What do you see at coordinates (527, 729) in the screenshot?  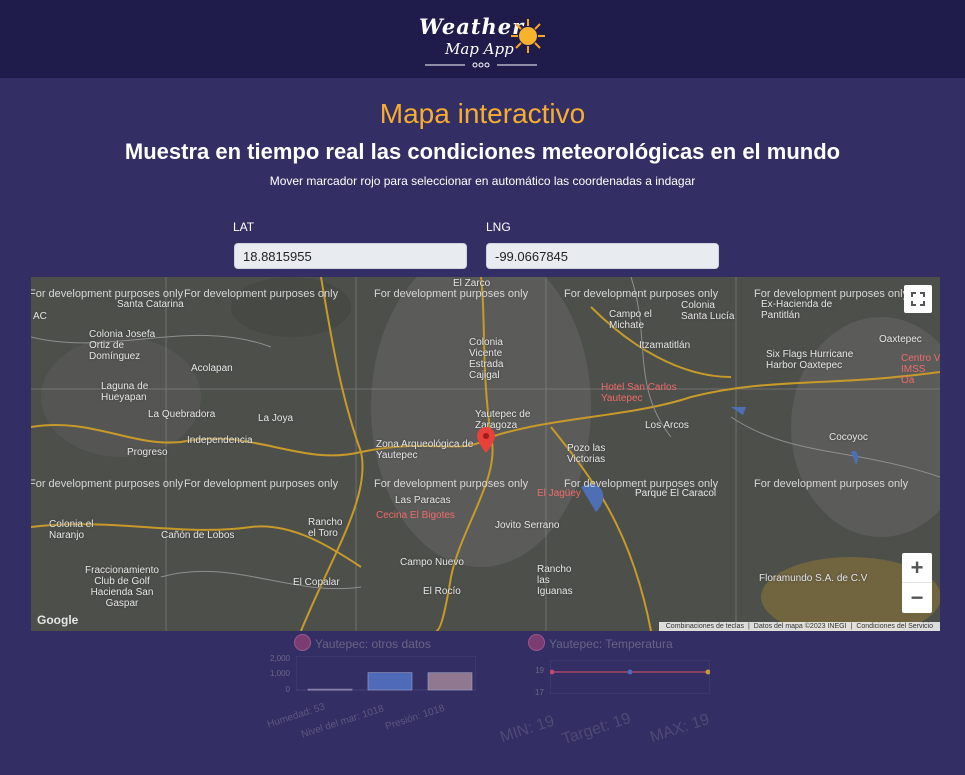 I see `x-tick-label: MIN: 19` at bounding box center [527, 729].